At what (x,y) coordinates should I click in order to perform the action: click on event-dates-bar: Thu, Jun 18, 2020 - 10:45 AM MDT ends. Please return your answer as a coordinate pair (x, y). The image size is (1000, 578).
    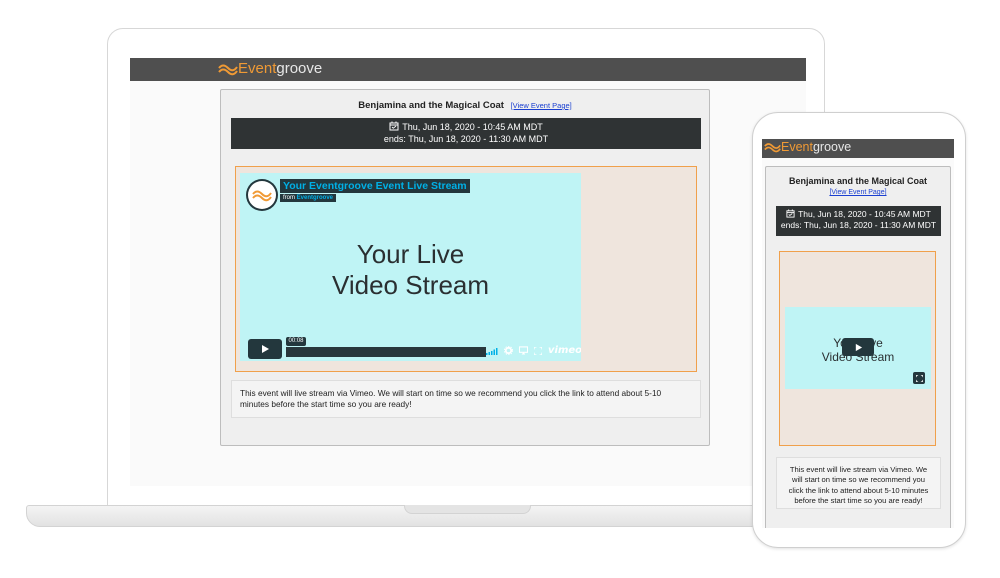
    Looking at the image, I should click on (466, 133).